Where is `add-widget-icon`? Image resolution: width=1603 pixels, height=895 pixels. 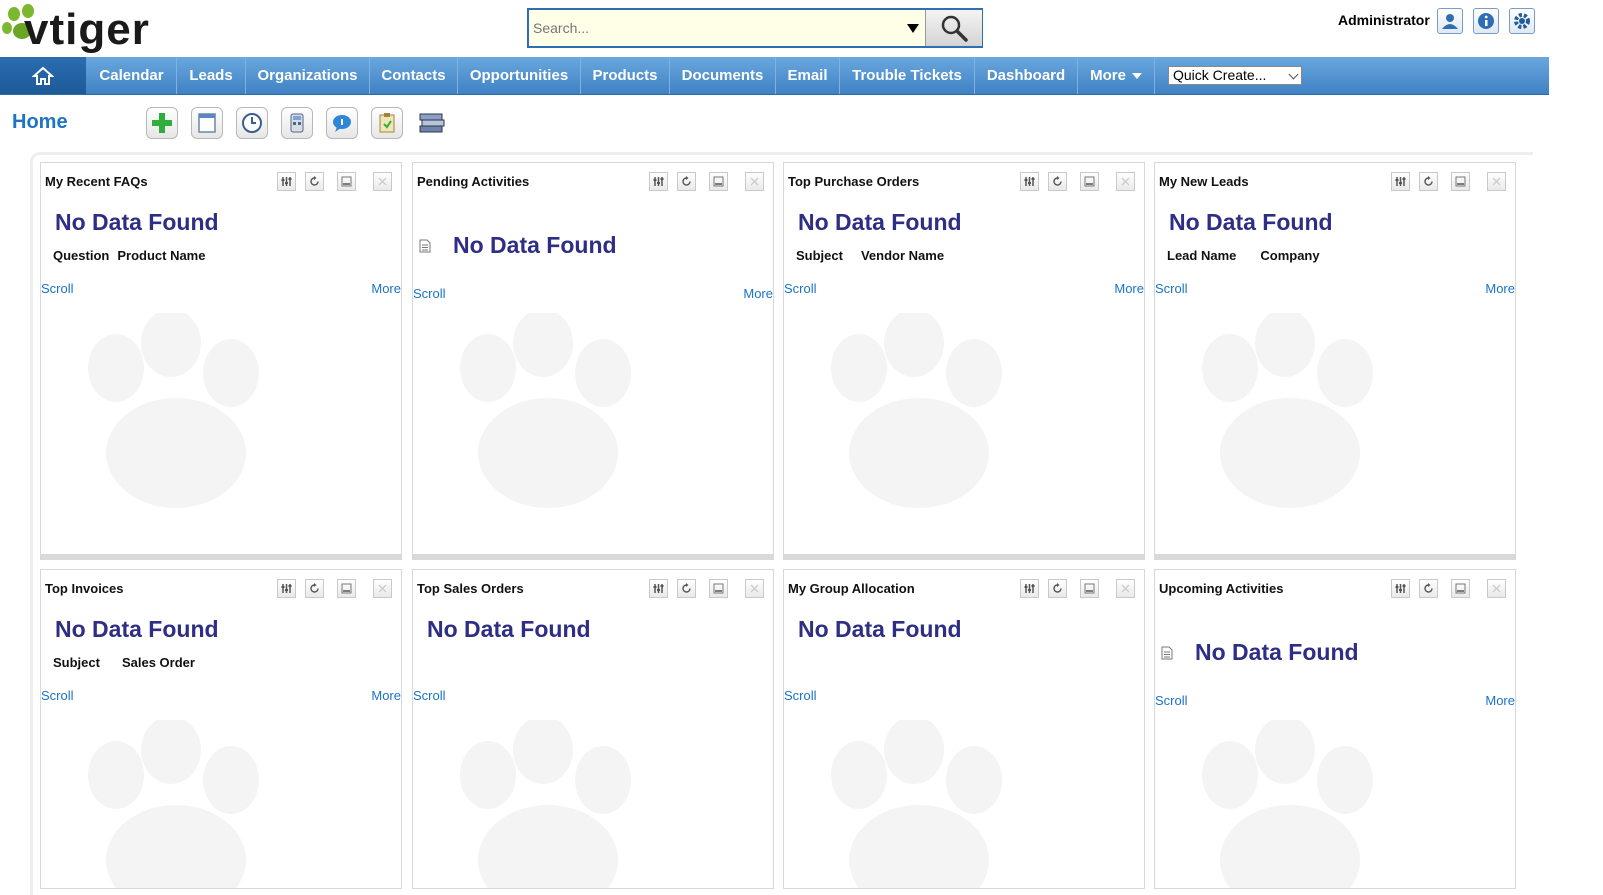
add-widget-icon is located at coordinates (162, 123).